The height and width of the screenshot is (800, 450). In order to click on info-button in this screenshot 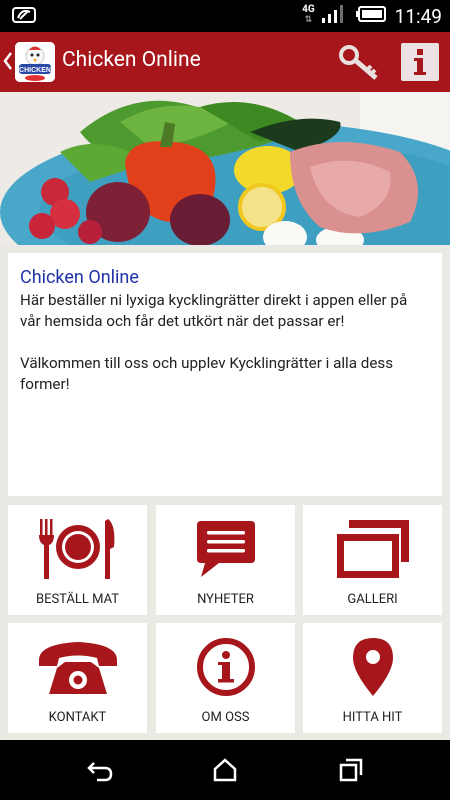, I will do `click(420, 62)`.